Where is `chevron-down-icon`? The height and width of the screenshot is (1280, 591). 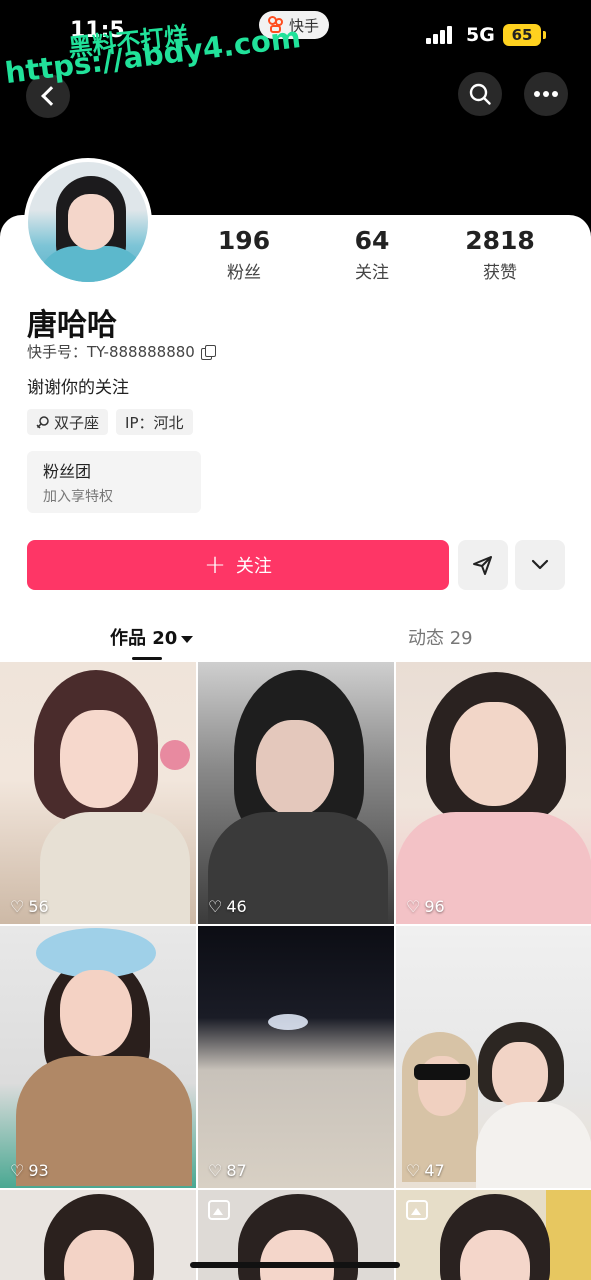
chevron-down-icon is located at coordinates (540, 564).